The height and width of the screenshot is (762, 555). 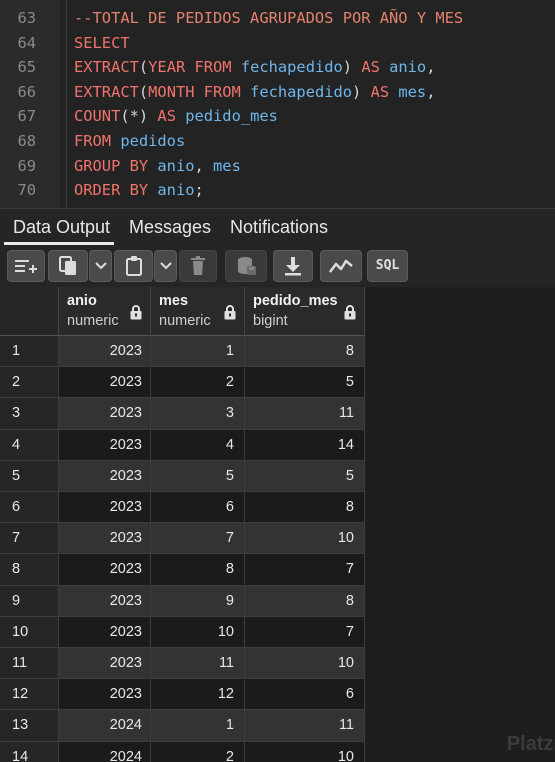 I want to click on row-number-cell: 5, so click(x=29, y=476).